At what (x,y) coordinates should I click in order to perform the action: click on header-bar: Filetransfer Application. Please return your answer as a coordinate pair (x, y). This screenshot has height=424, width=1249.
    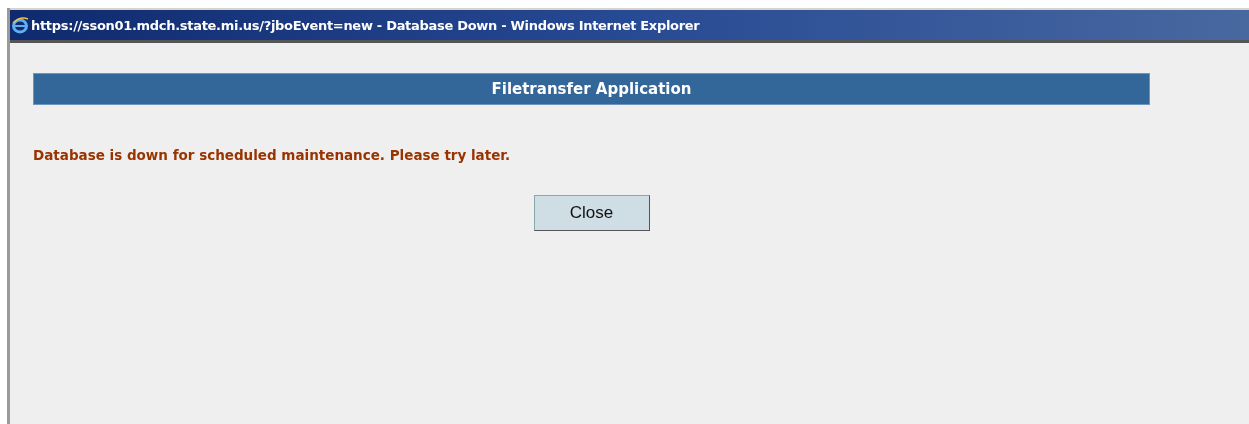
    Looking at the image, I should click on (591, 89).